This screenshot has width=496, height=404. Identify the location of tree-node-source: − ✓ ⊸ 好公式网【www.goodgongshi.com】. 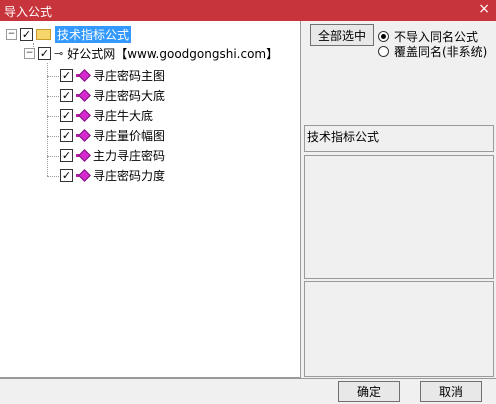
(151, 53).